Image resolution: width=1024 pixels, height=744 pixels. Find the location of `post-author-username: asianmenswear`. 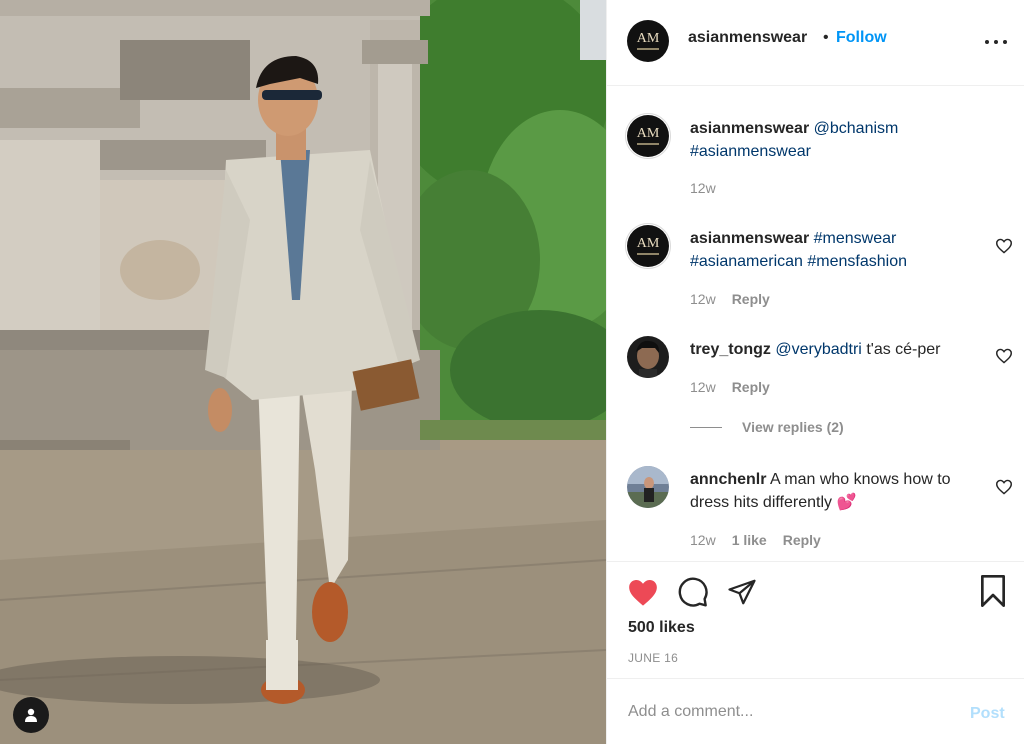

post-author-username: asianmenswear is located at coordinates (747, 38).